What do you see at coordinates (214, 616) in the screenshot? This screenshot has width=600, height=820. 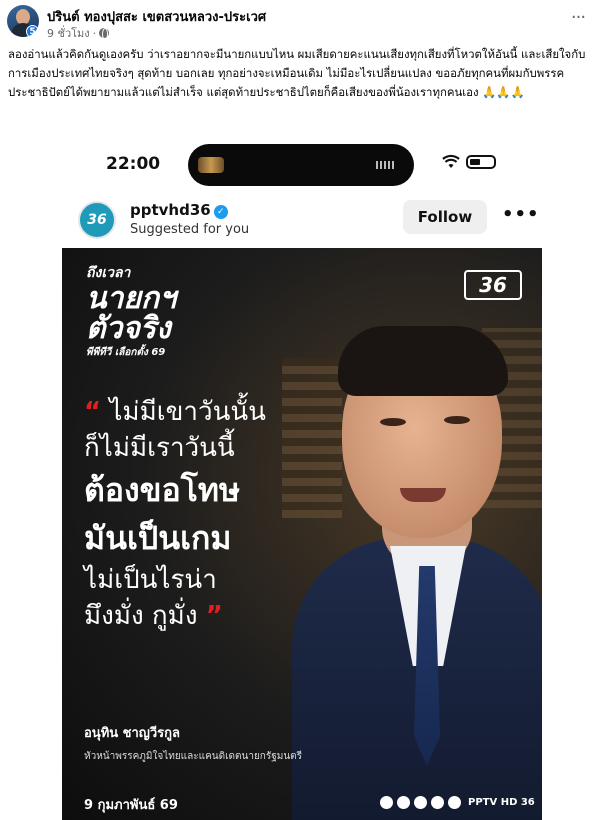 I see `quote-close-mark: ”` at bounding box center [214, 616].